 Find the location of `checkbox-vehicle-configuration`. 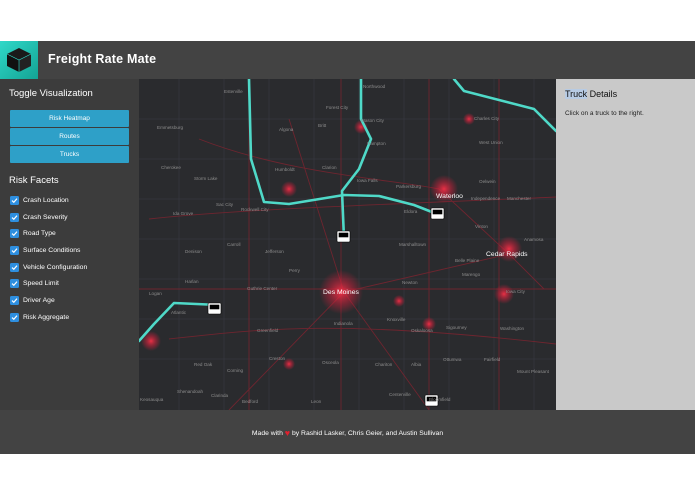

checkbox-vehicle-configuration is located at coordinates (14, 267).